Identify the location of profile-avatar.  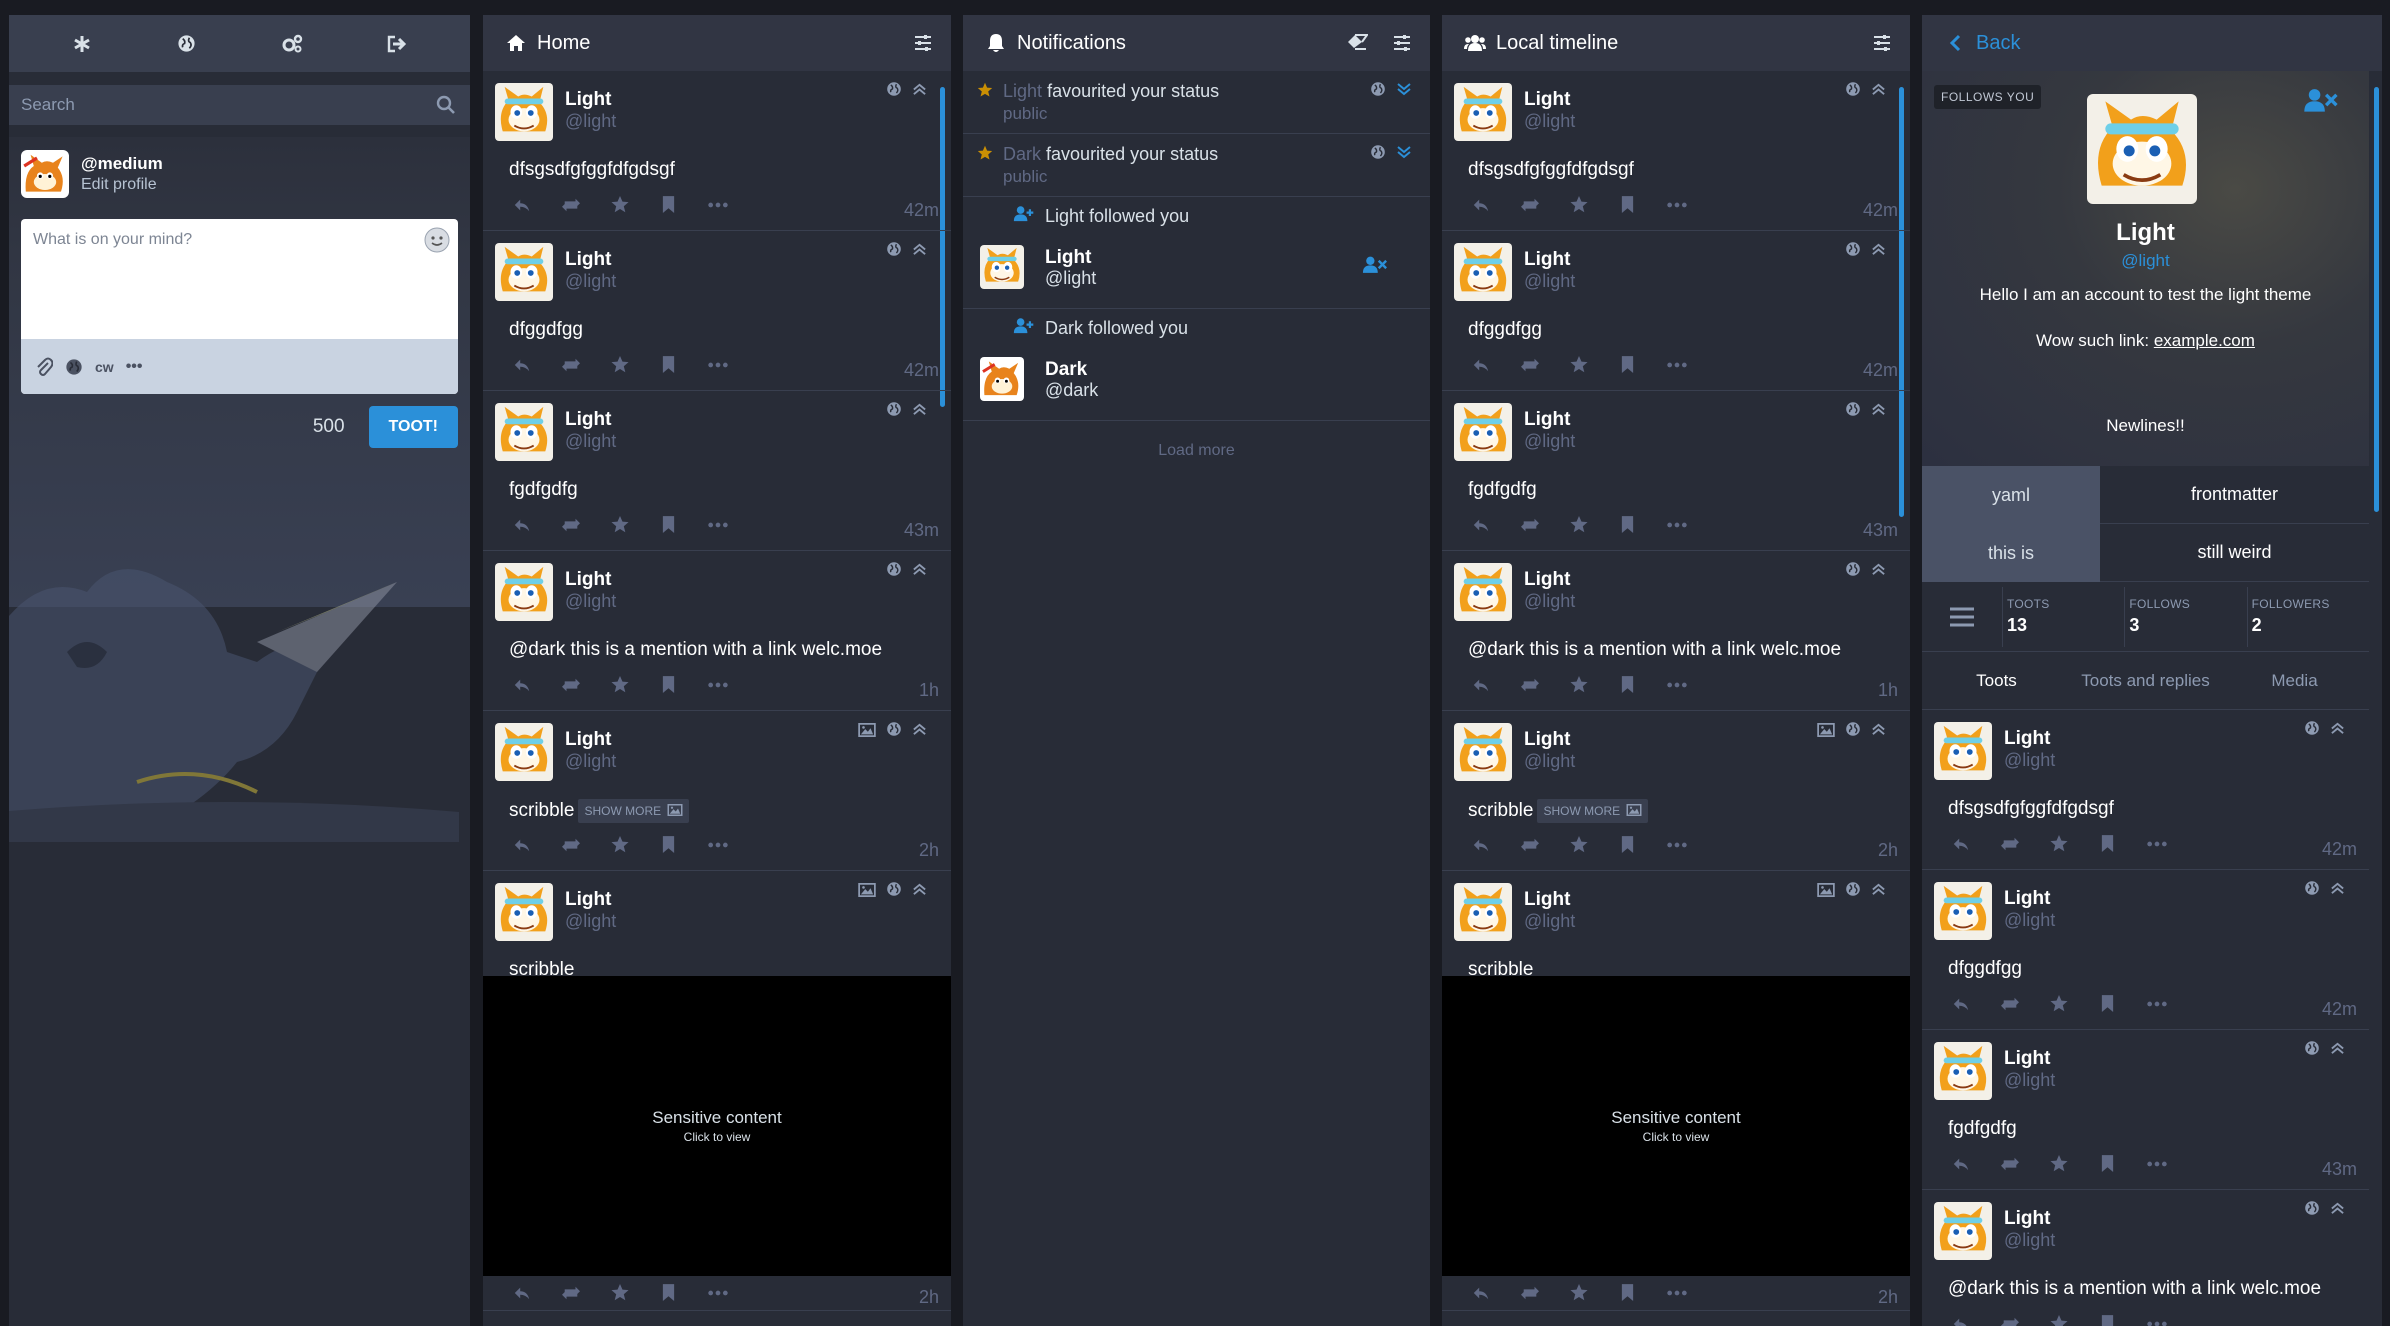
(2142, 149).